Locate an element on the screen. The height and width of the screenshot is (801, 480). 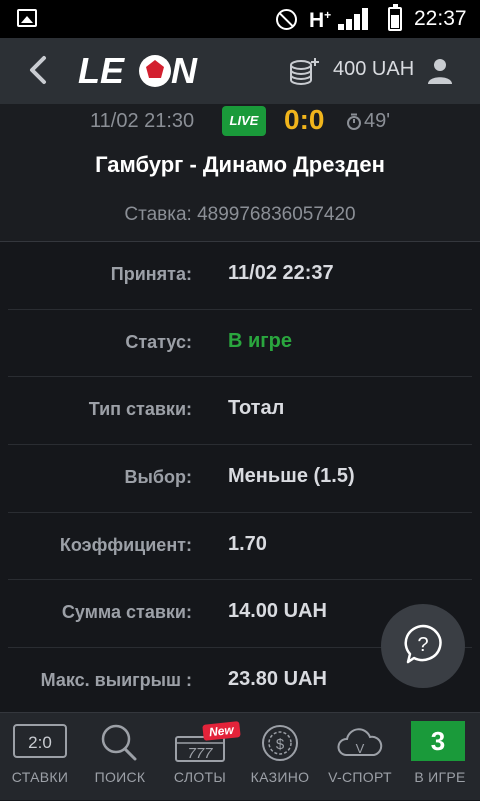
coins-icon is located at coordinates (305, 71).